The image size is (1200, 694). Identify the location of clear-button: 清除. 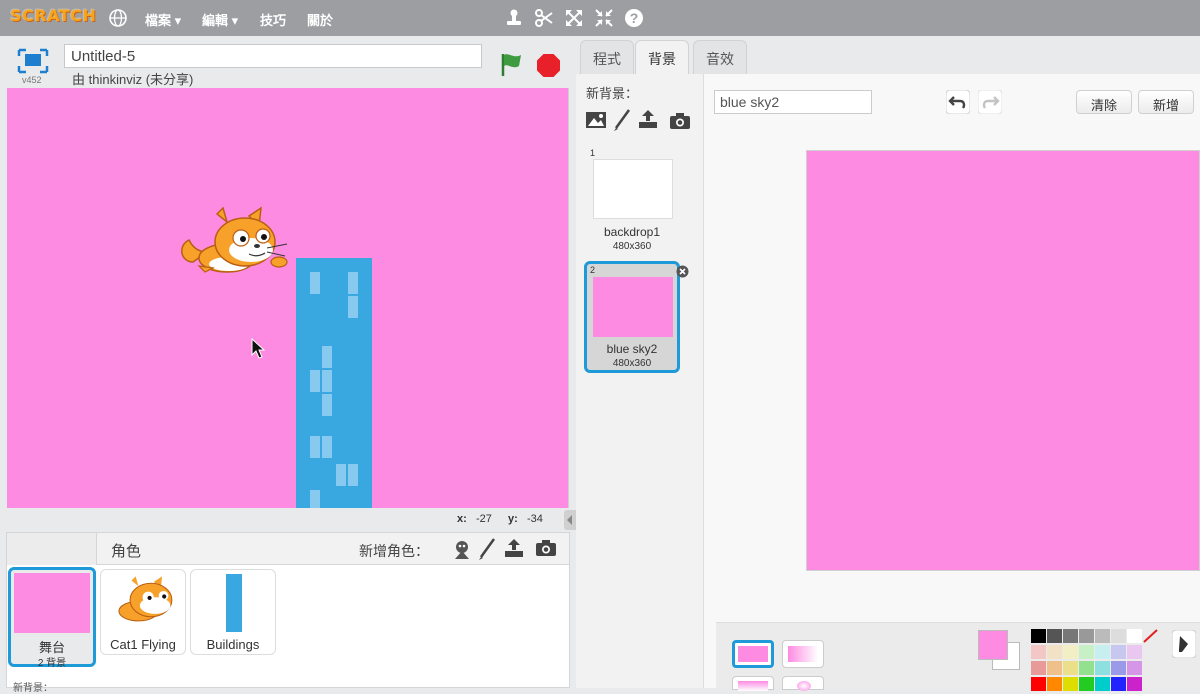
(1104, 102).